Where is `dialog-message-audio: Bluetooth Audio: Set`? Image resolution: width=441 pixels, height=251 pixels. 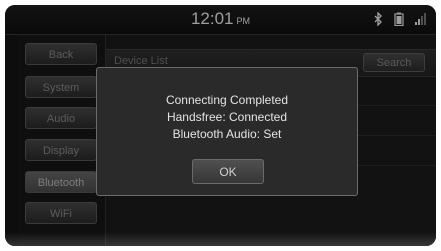 dialog-message-audio: Bluetooth Audio: Set is located at coordinates (227, 134).